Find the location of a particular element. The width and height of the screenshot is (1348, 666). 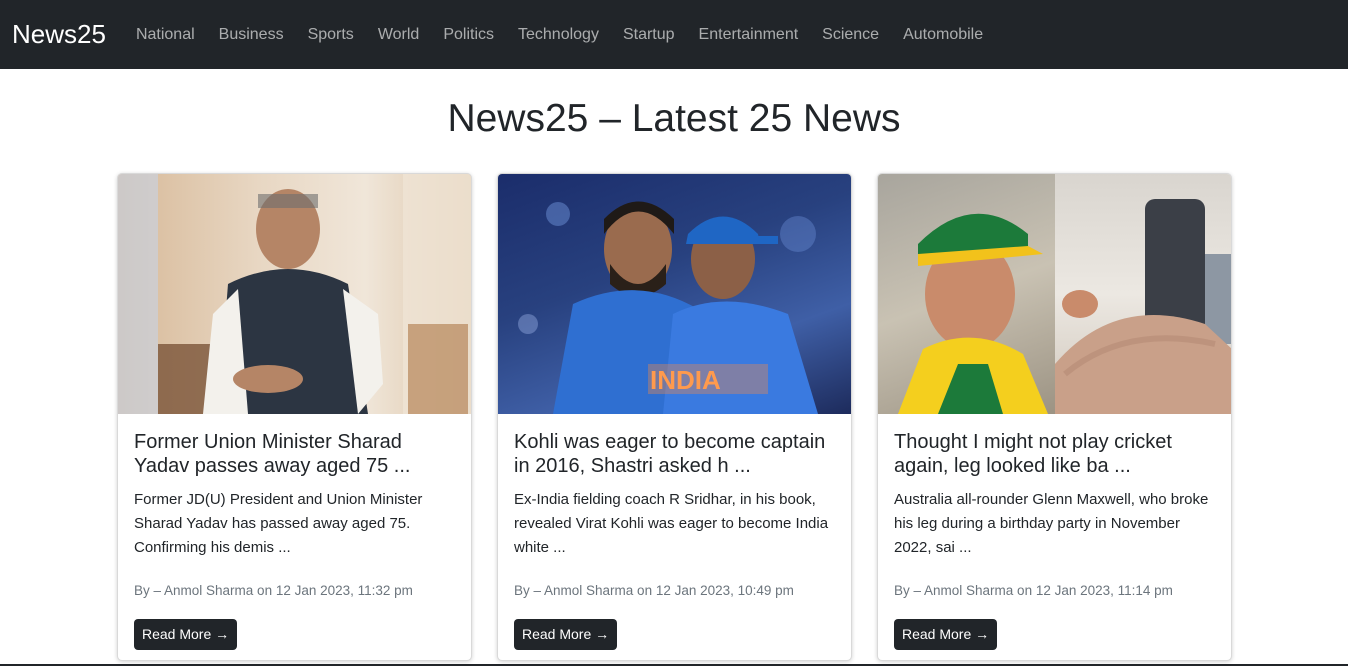

image-left-panel is located at coordinates (966, 294).